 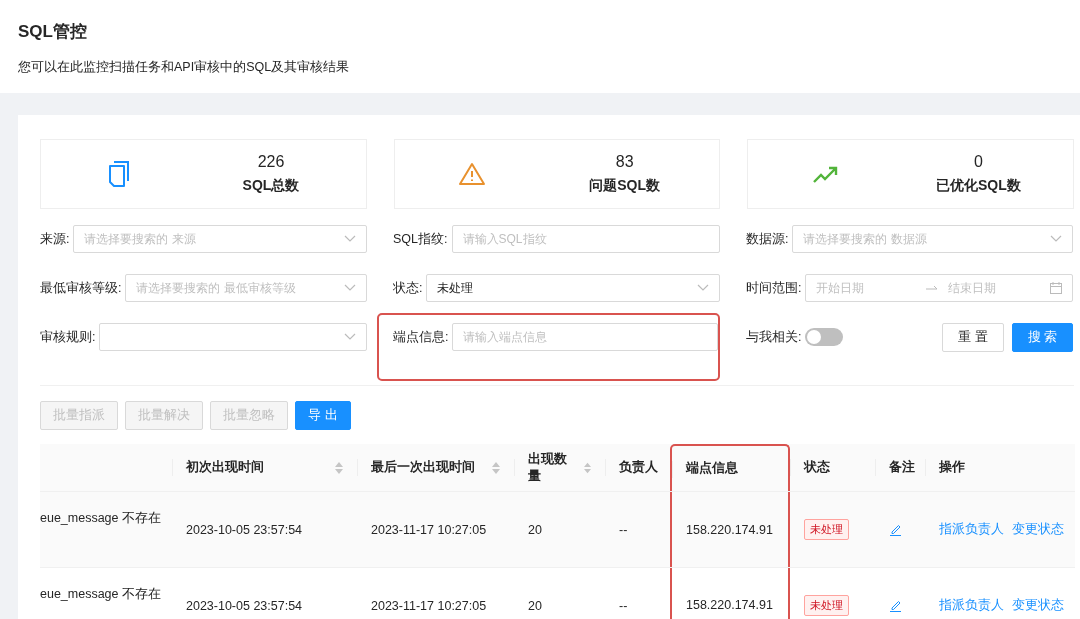 I want to click on input-field: 请输入SQL指纹, so click(x=585, y=239).